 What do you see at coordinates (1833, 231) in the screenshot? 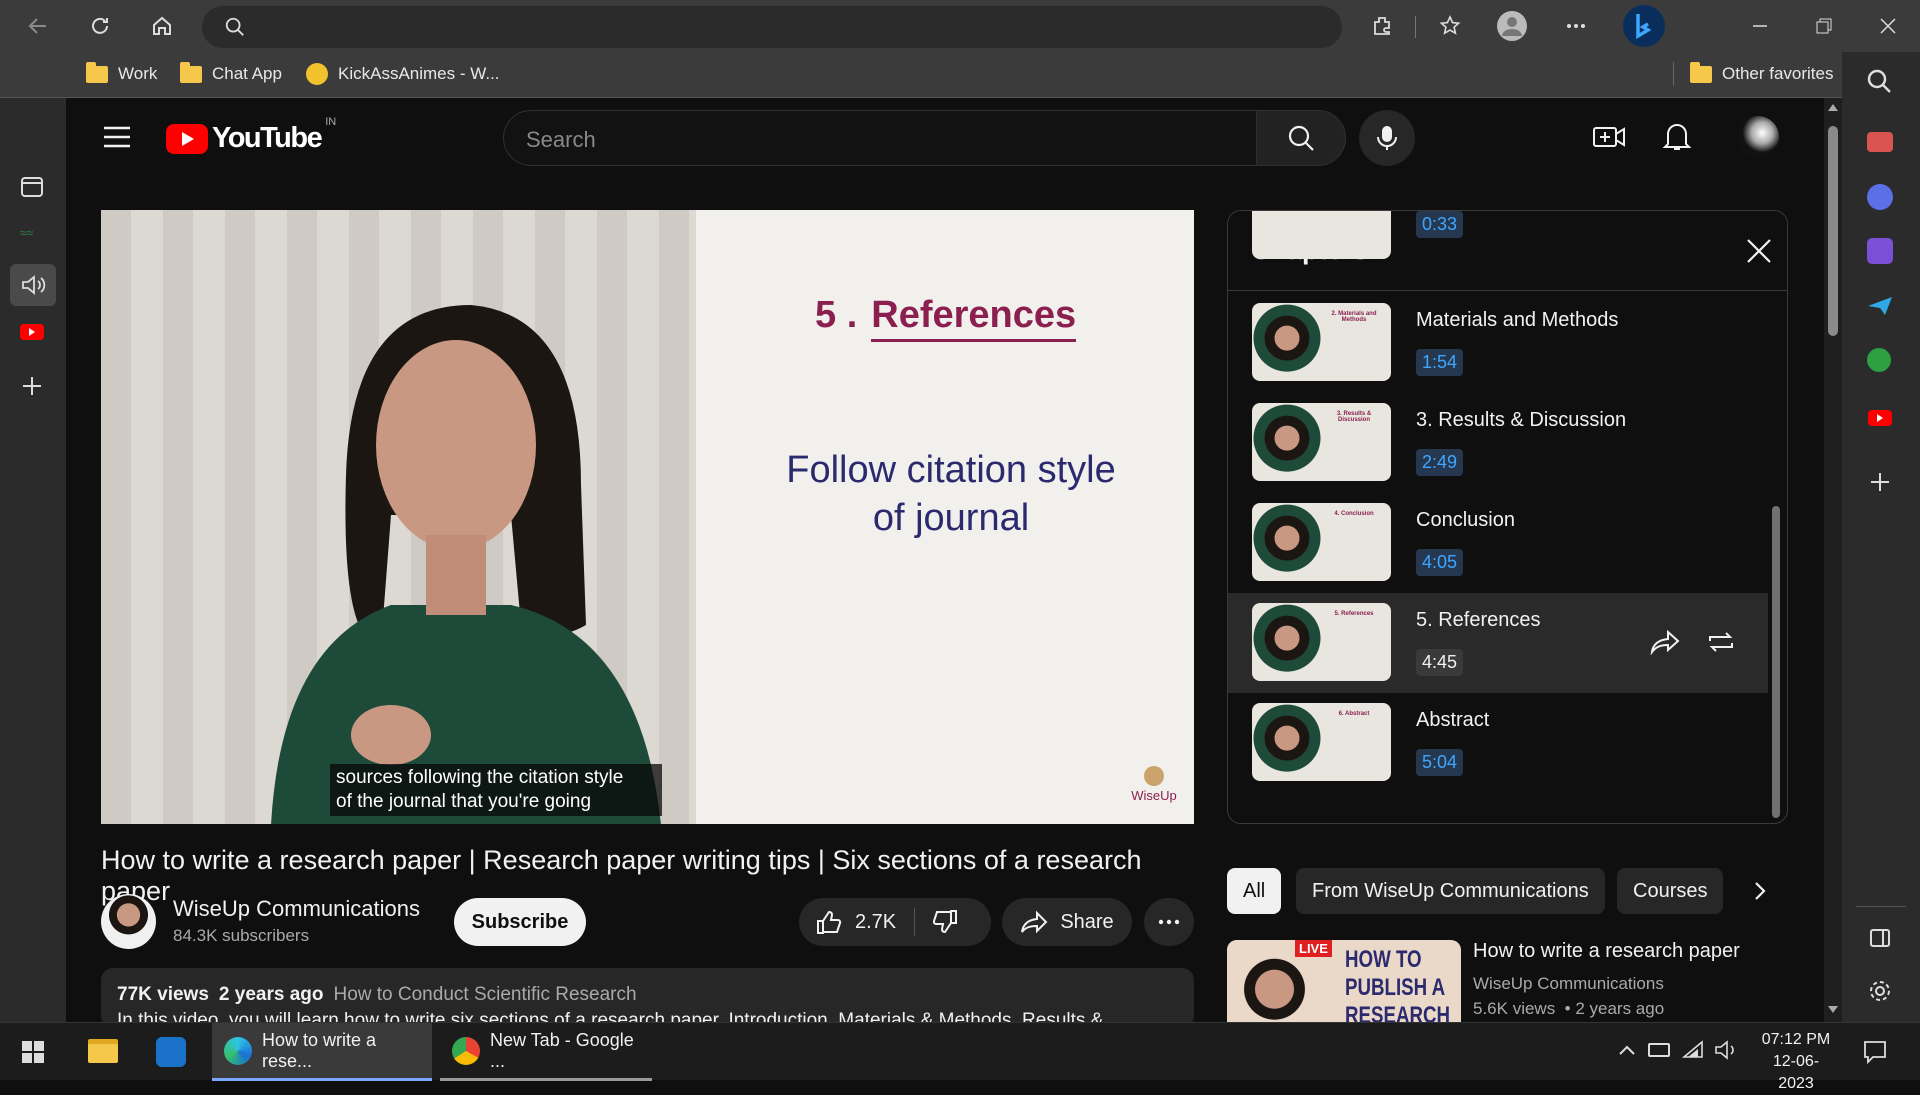
I see `scrollbar-thumb` at bounding box center [1833, 231].